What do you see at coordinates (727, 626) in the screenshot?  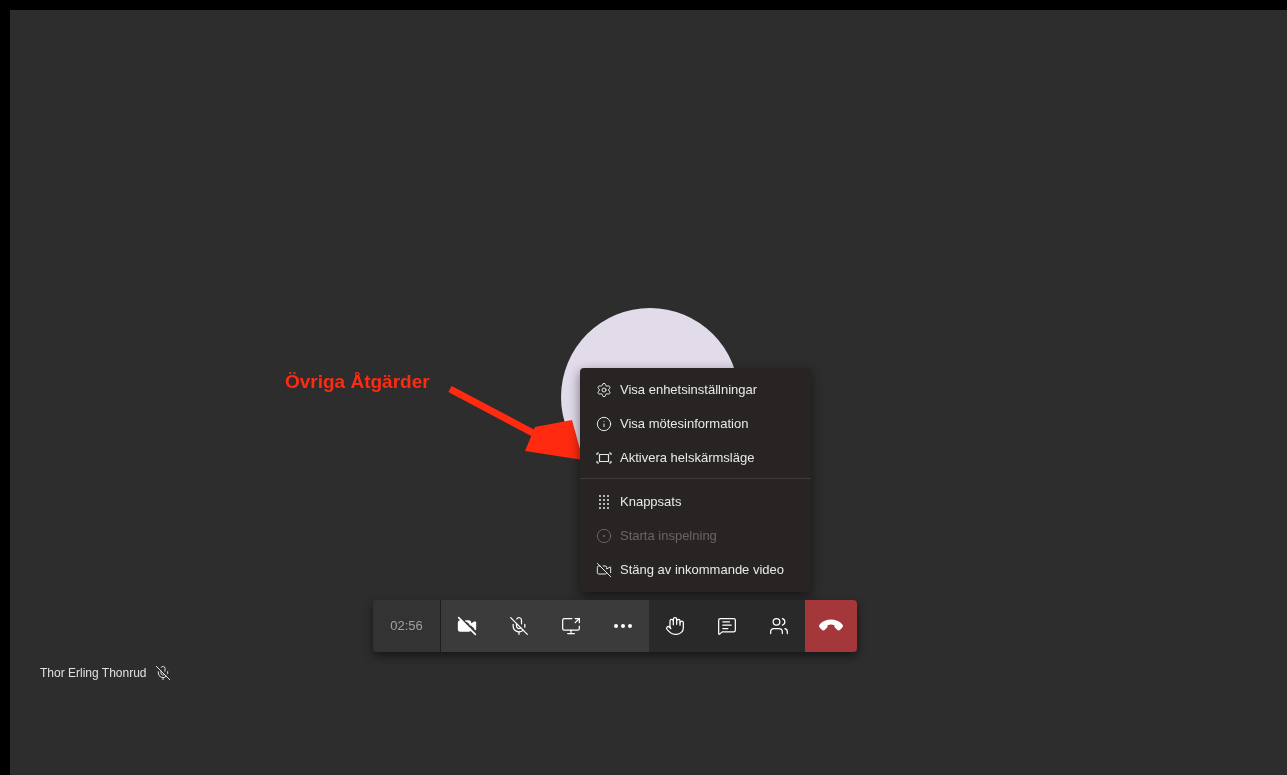 I see `chat-icon` at bounding box center [727, 626].